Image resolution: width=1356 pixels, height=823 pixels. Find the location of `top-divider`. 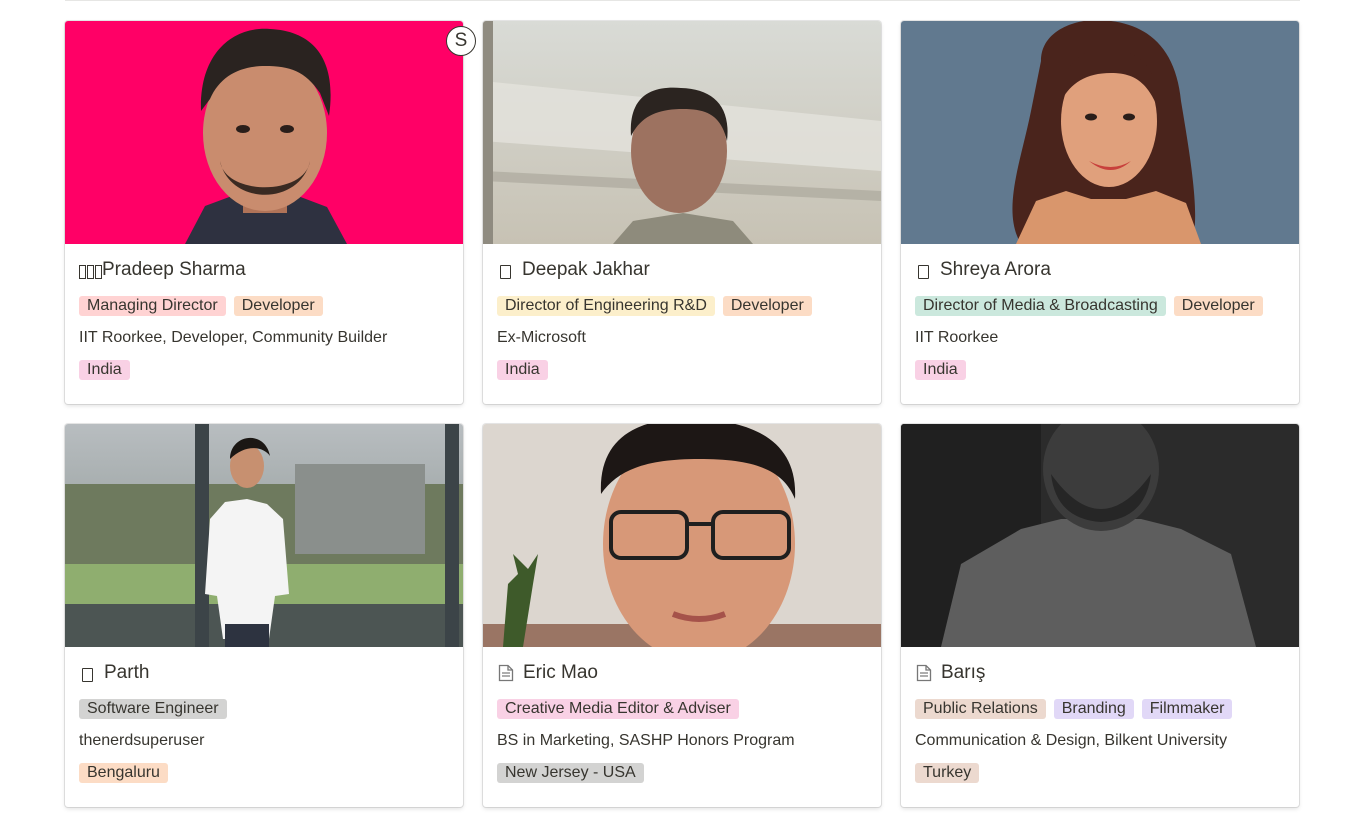

top-divider is located at coordinates (682, 0).